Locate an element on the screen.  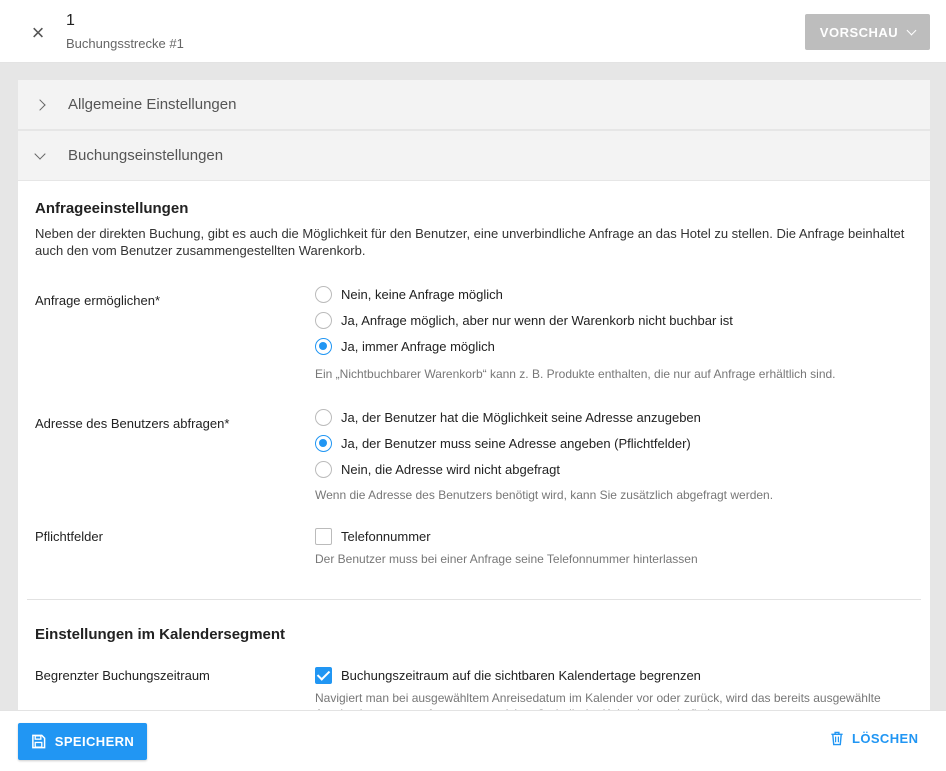
dialog-subtitle: Buchungsstrecke #1 is located at coordinates (125, 43).